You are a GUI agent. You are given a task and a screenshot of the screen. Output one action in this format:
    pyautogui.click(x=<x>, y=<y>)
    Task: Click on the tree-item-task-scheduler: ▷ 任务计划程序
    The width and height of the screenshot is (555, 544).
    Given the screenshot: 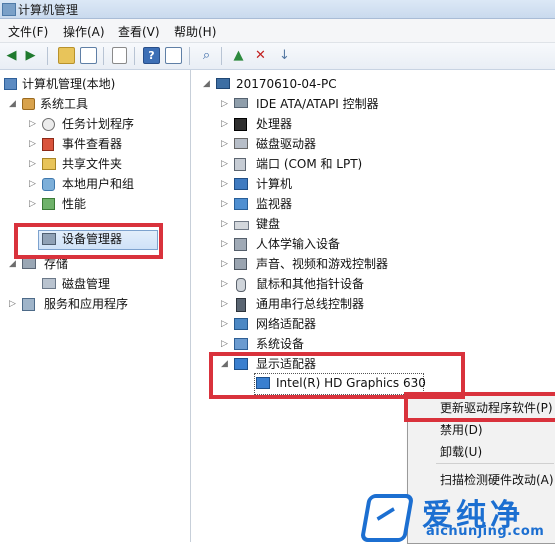 What is the action you would take?
    pyautogui.click(x=106, y=124)
    